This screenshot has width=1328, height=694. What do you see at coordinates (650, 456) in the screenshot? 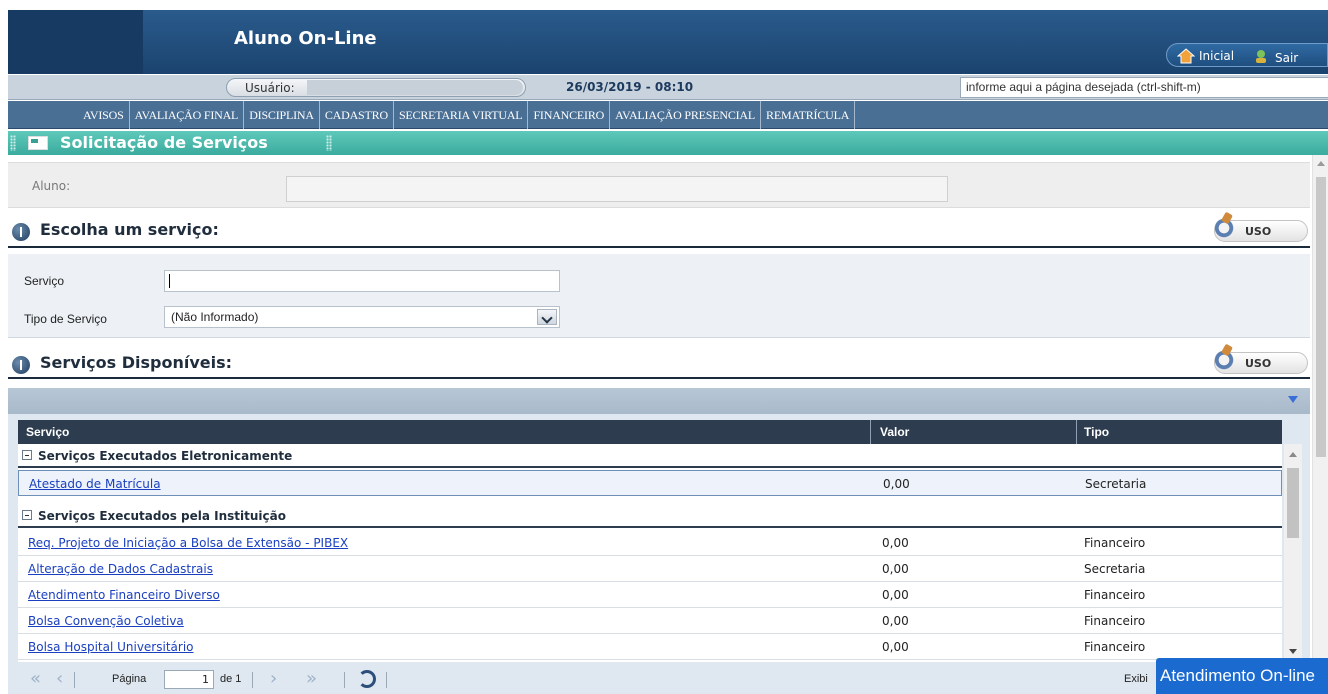
I see `group-row: Serviços Executados Eletronicamente` at bounding box center [650, 456].